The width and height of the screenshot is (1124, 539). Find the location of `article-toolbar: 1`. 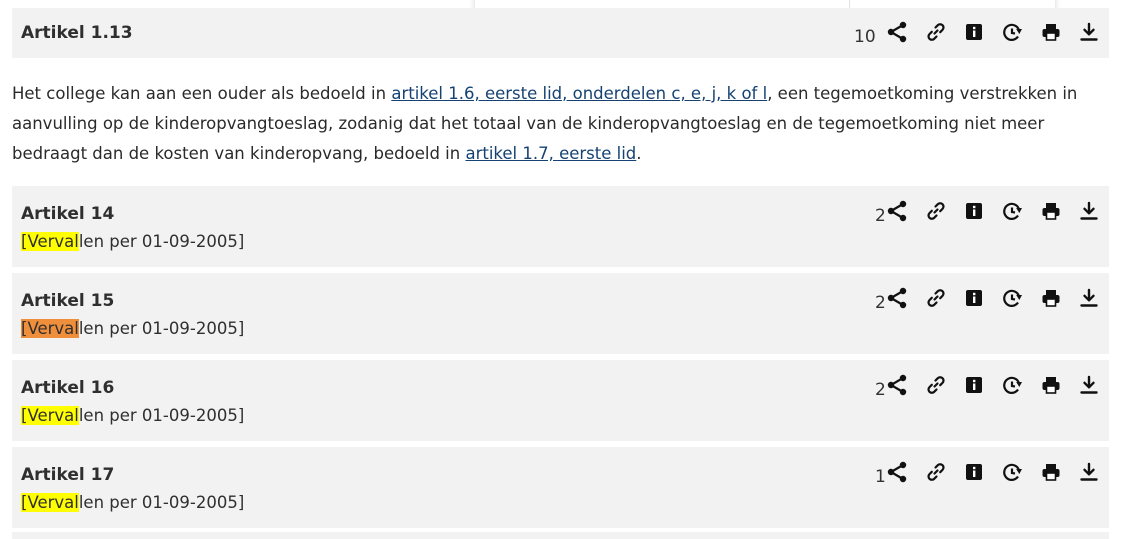

article-toolbar: 1 is located at coordinates (984, 474).